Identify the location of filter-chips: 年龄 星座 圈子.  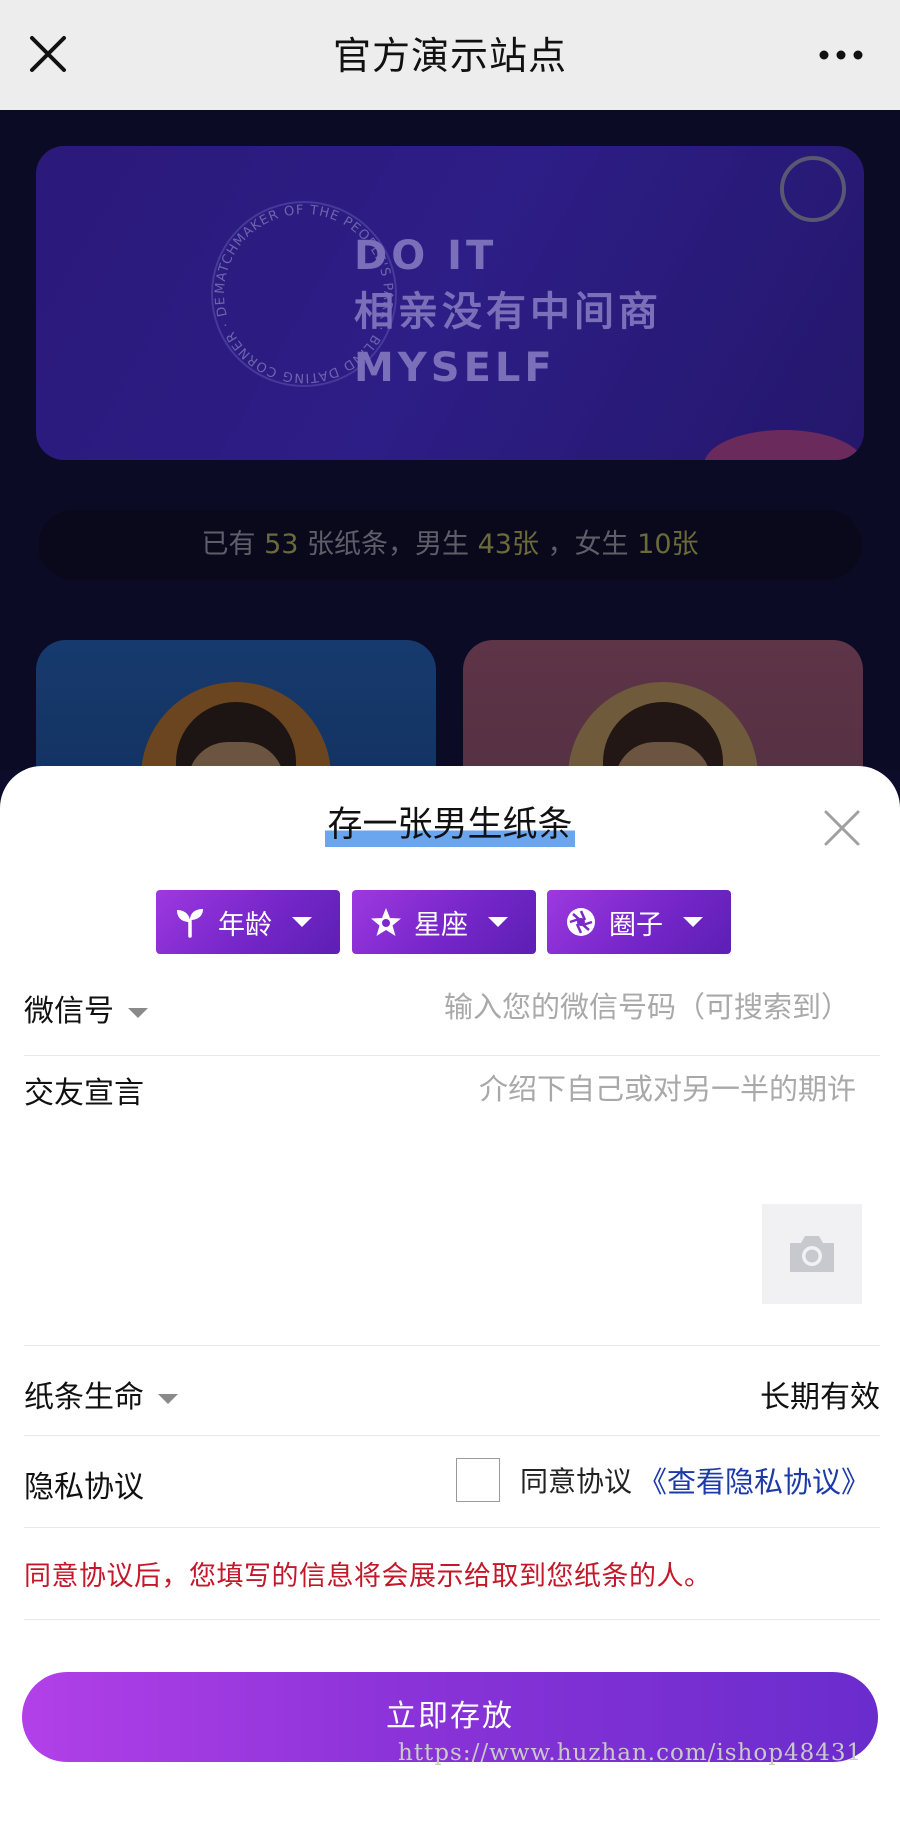
(446, 922).